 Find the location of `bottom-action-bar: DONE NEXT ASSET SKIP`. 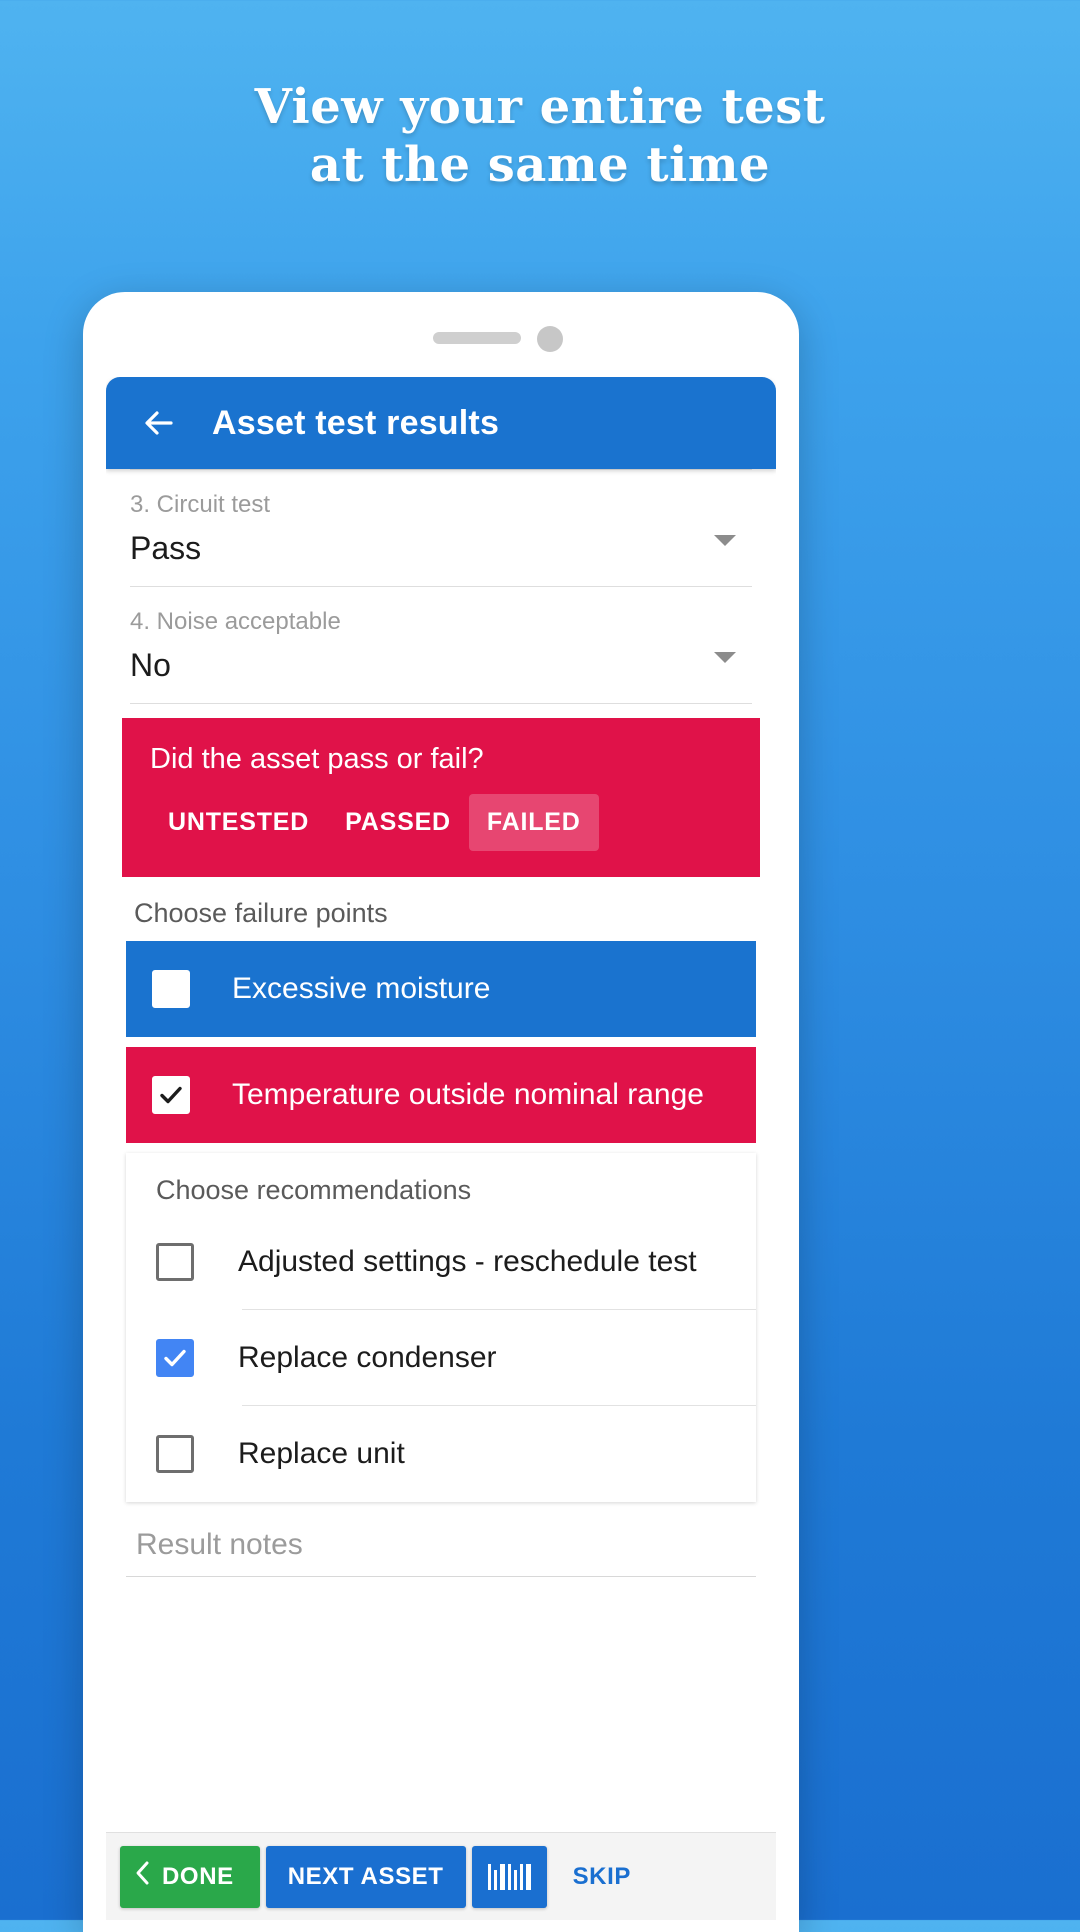

bottom-action-bar: DONE NEXT ASSET SKIP is located at coordinates (441, 1876).